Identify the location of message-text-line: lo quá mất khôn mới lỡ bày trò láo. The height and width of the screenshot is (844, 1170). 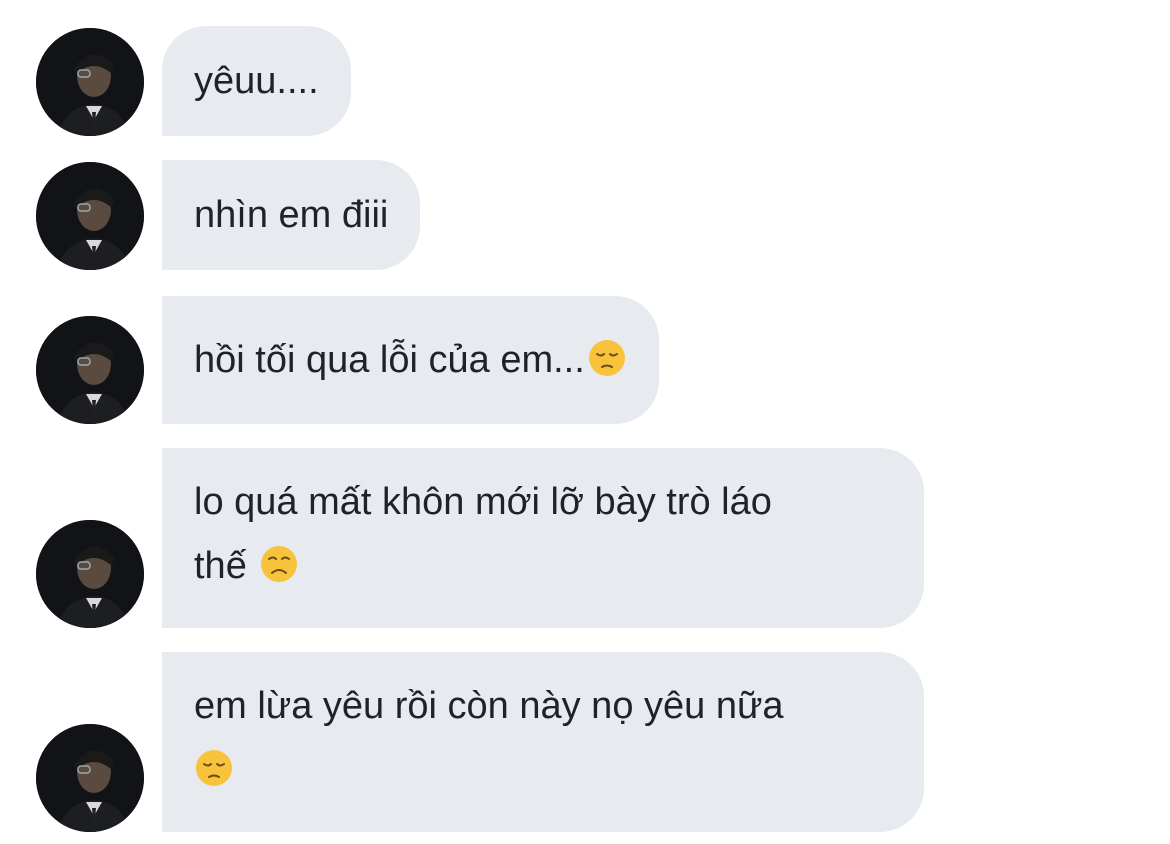
(483, 502).